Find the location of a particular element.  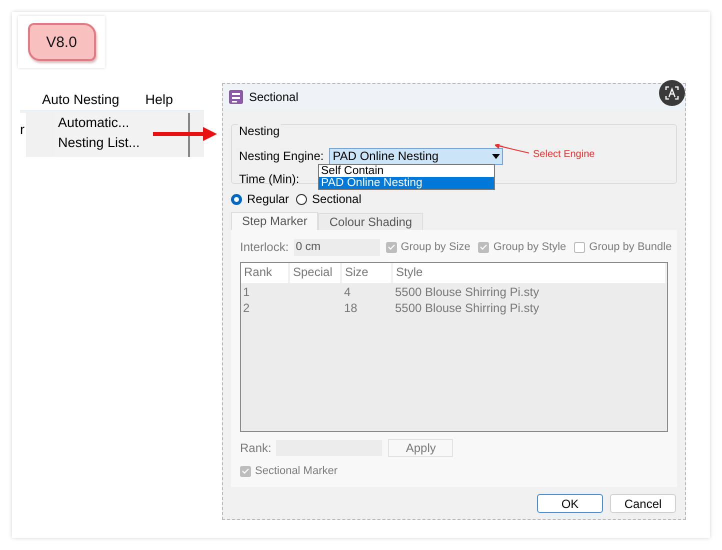

menu-item: Auto Nesting is located at coordinates (81, 99).